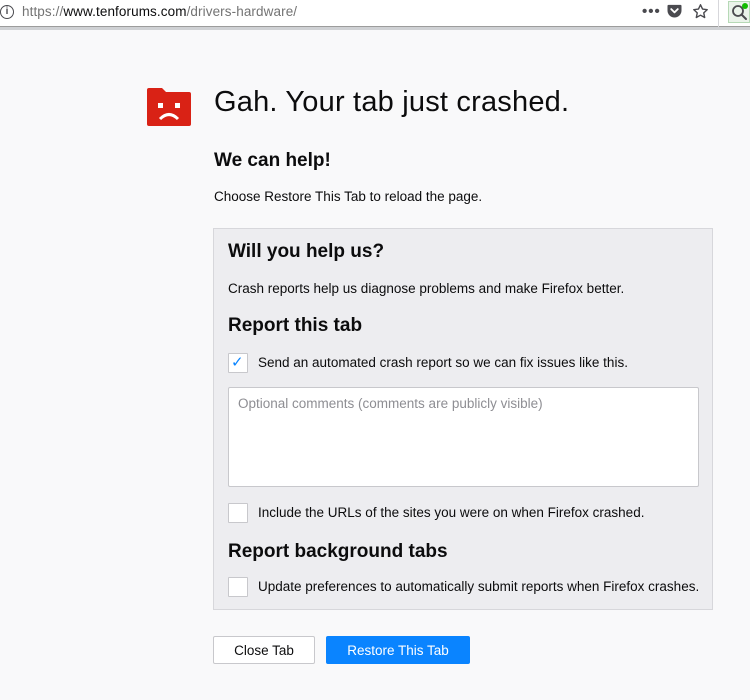  I want to click on bookmark-star-icon, so click(700, 11).